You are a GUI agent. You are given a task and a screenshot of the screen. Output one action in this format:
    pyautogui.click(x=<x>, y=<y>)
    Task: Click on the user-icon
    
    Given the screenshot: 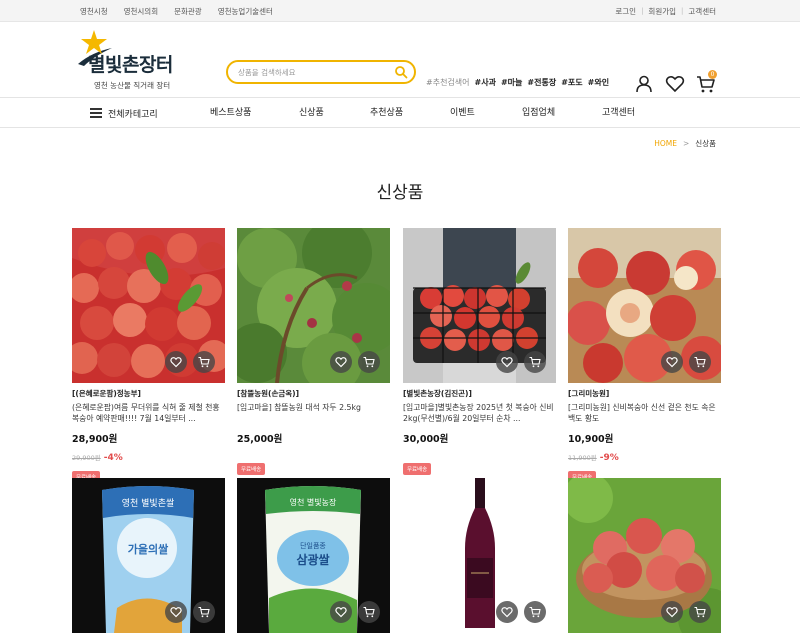 What is the action you would take?
    pyautogui.click(x=644, y=84)
    